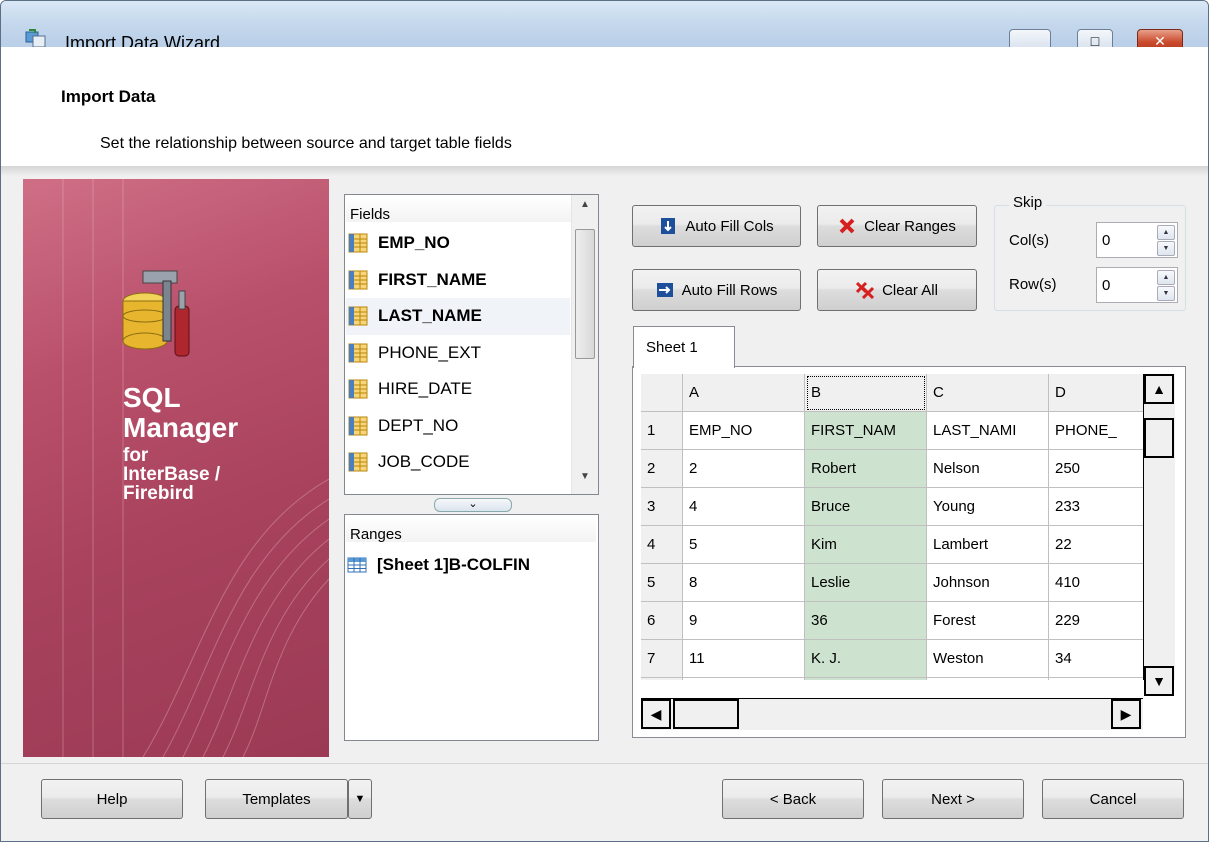 The image size is (1209, 842). What do you see at coordinates (112, 799) in the screenshot?
I see `help-button: Help` at bounding box center [112, 799].